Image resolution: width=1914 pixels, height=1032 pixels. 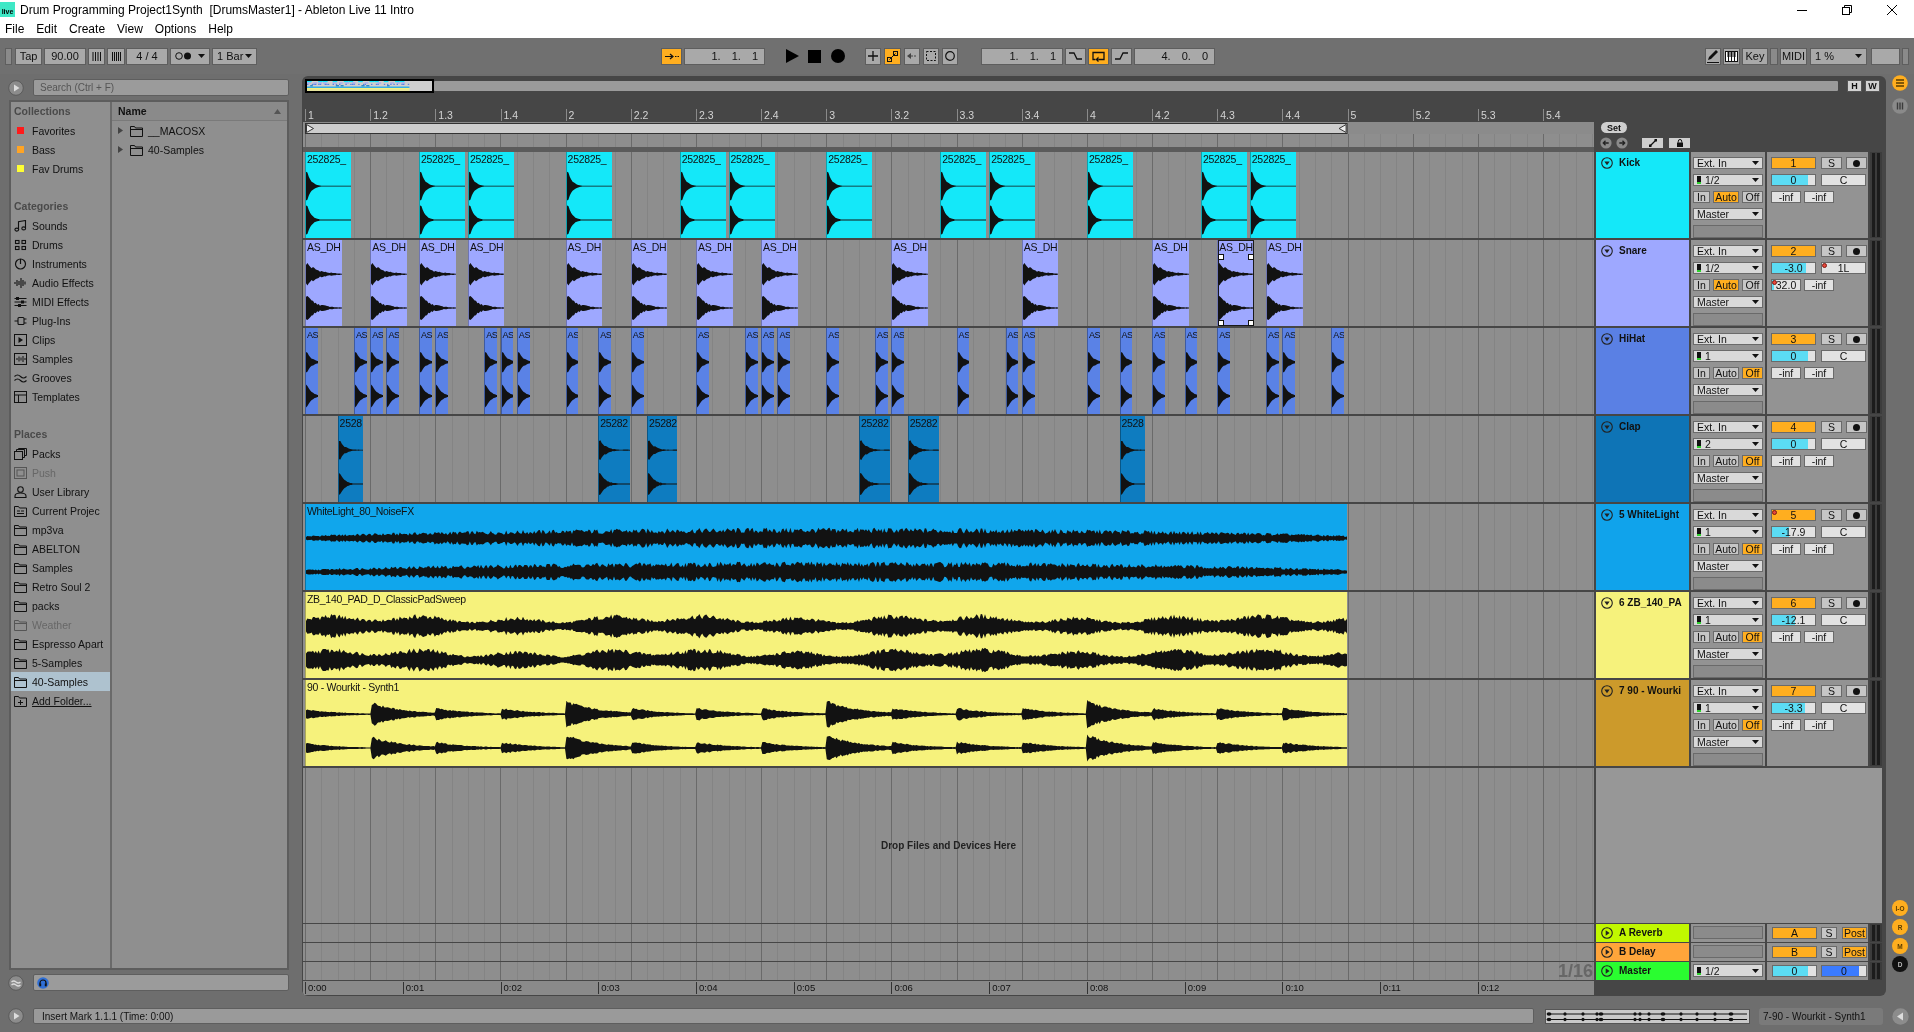 I want to click on sidebar-item: 5-Samples, so click(x=60, y=662).